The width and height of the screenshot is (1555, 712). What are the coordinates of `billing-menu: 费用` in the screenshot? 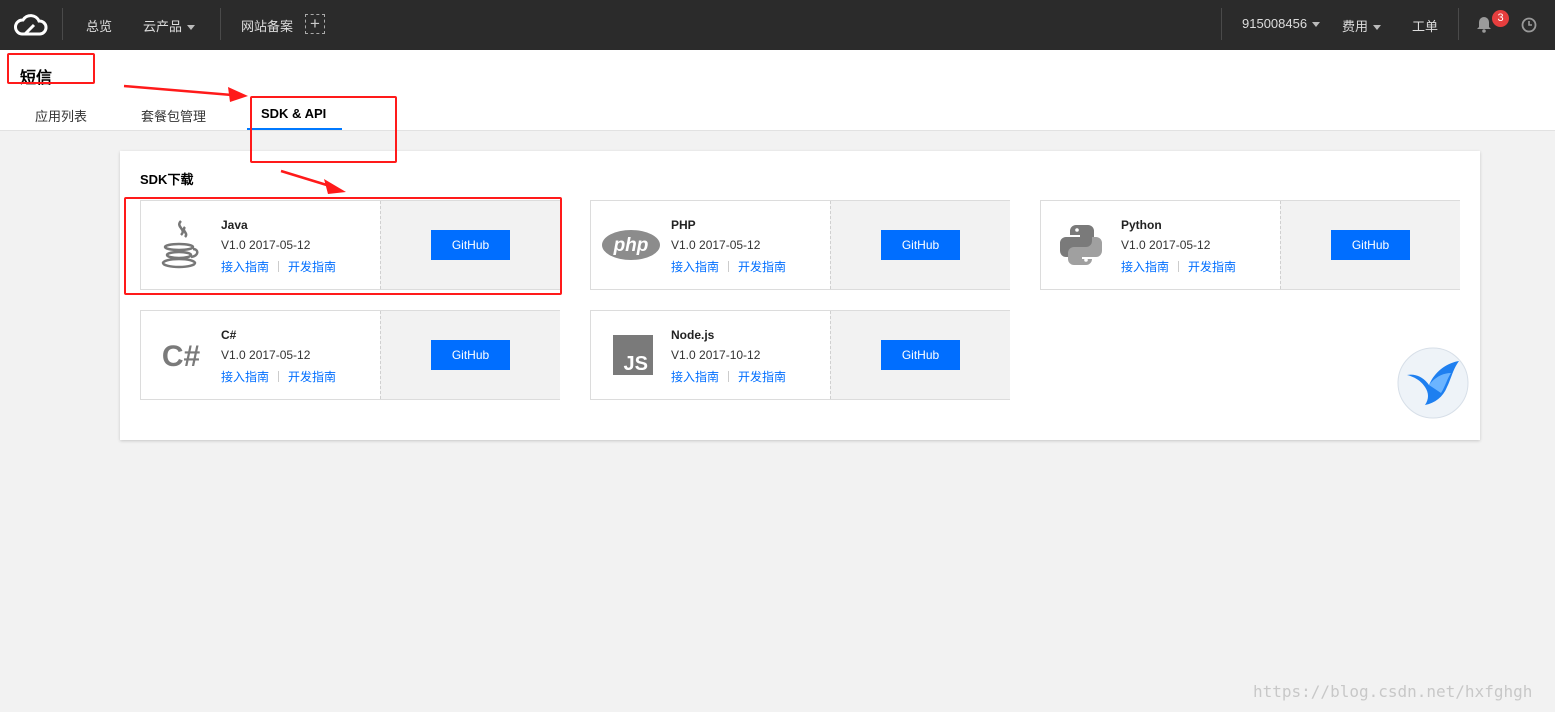 It's located at (1362, 25).